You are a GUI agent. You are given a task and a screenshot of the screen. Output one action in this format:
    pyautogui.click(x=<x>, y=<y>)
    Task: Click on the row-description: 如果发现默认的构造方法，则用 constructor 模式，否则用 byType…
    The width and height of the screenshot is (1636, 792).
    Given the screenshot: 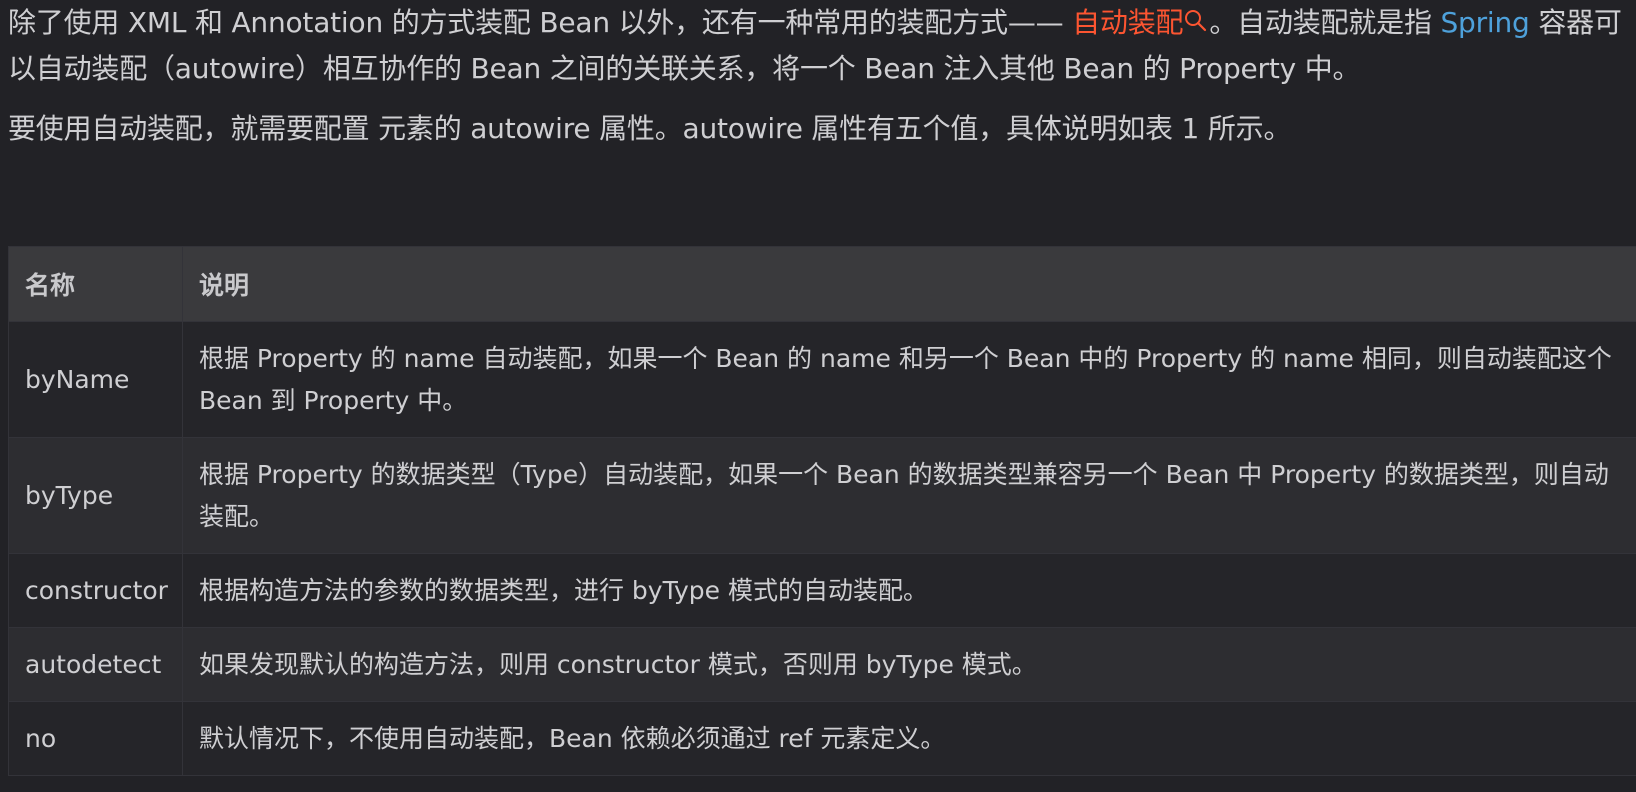 What is the action you would take?
    pyautogui.click(x=908, y=664)
    